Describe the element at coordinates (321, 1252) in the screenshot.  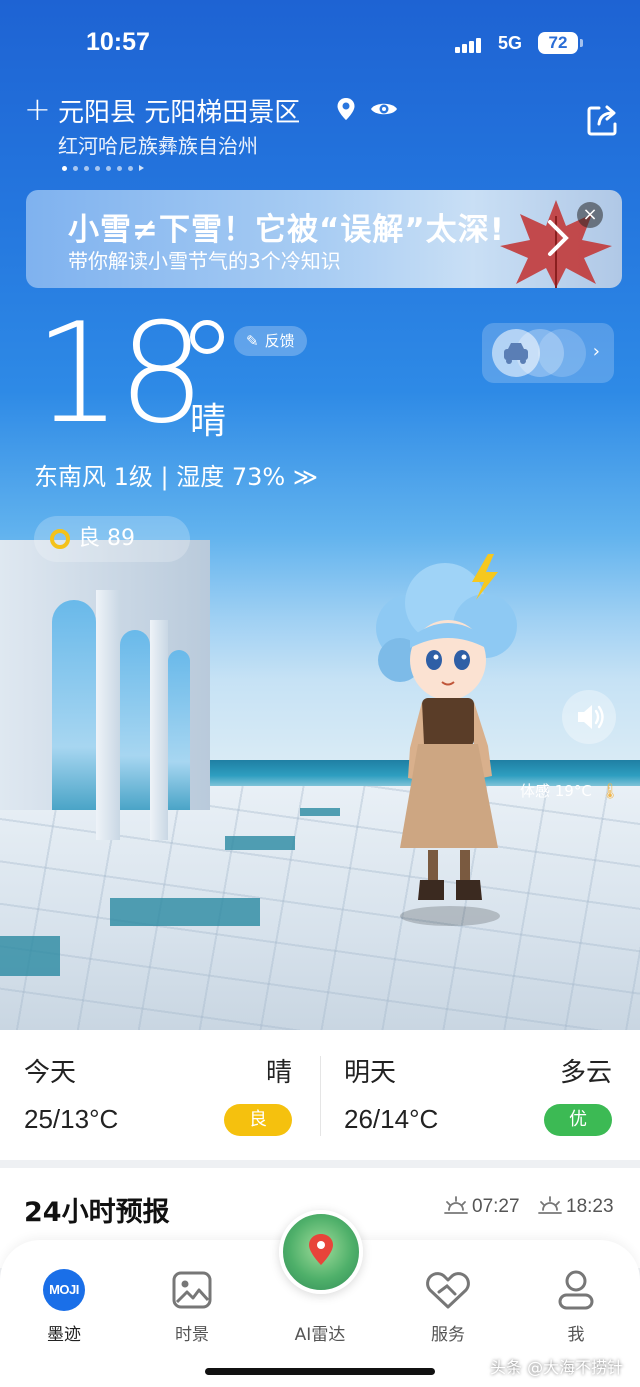
I see `radar-icon` at that location.